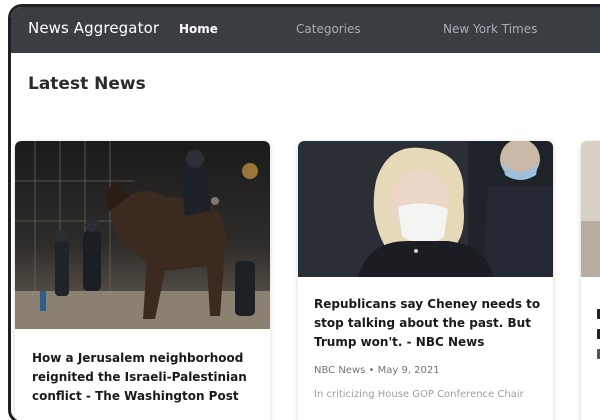  I want to click on woman-with-mask-photo, so click(425, 209).